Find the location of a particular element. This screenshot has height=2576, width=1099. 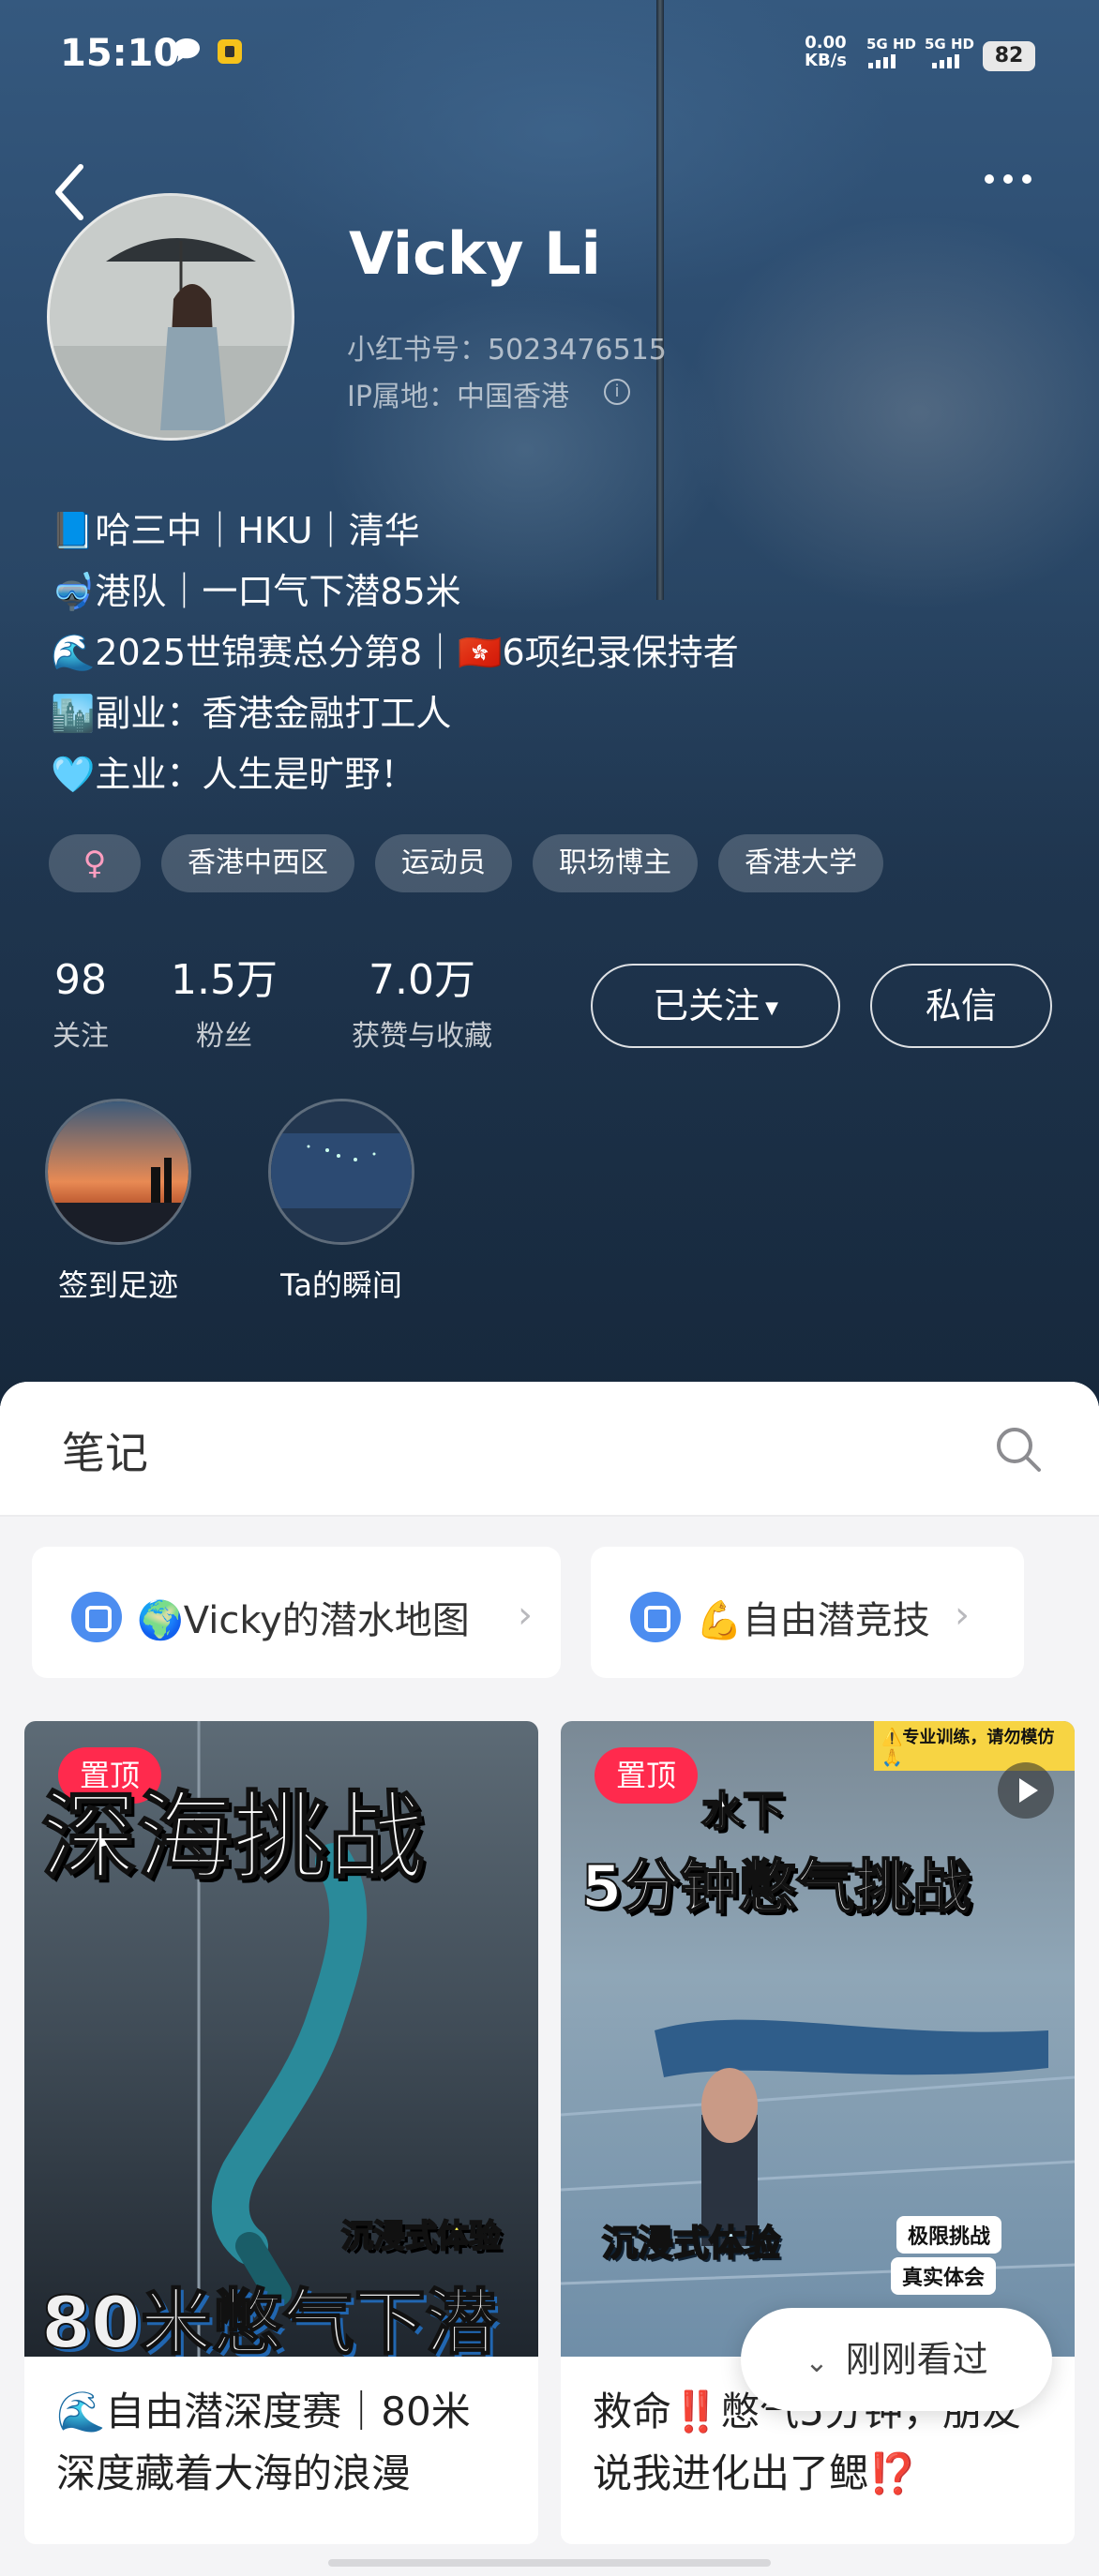

back-button is located at coordinates (69, 192).